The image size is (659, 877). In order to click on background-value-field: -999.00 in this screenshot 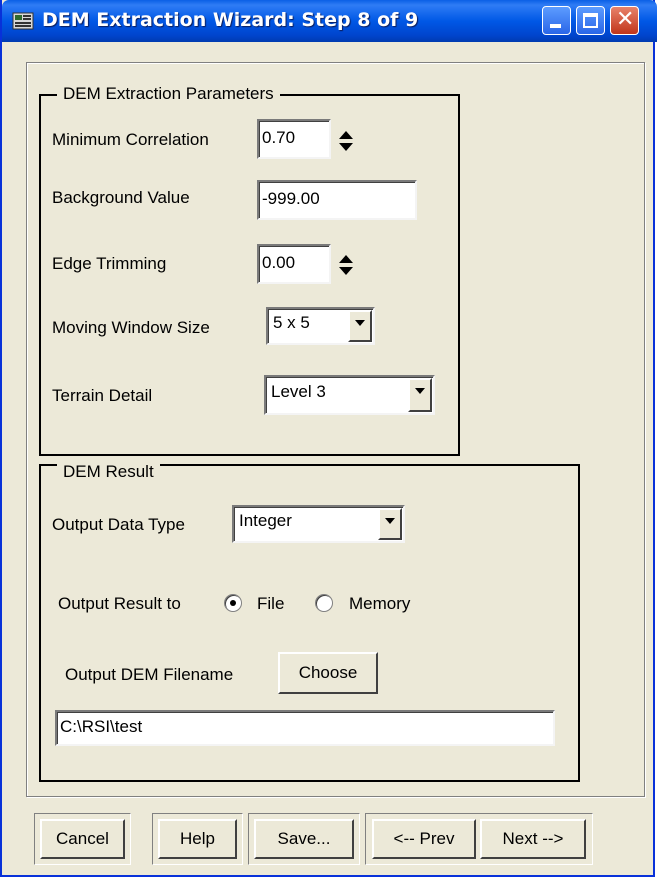, I will do `click(337, 200)`.